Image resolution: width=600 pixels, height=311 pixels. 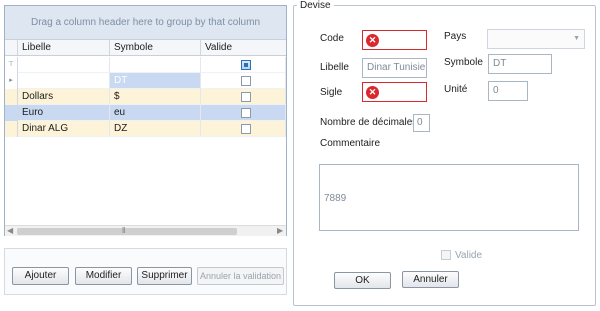 I want to click on decimales-label: Nombre de décimales, so click(x=369, y=122).